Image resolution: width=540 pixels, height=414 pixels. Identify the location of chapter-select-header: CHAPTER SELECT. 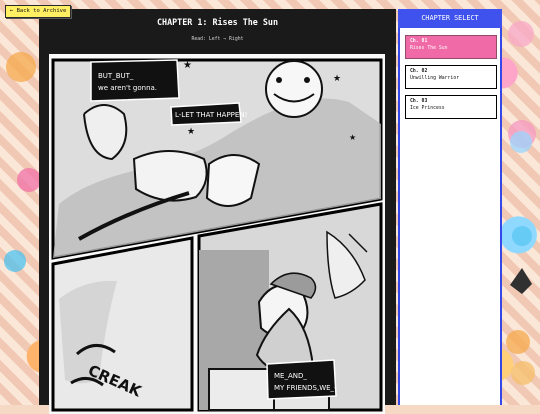
(450, 18).